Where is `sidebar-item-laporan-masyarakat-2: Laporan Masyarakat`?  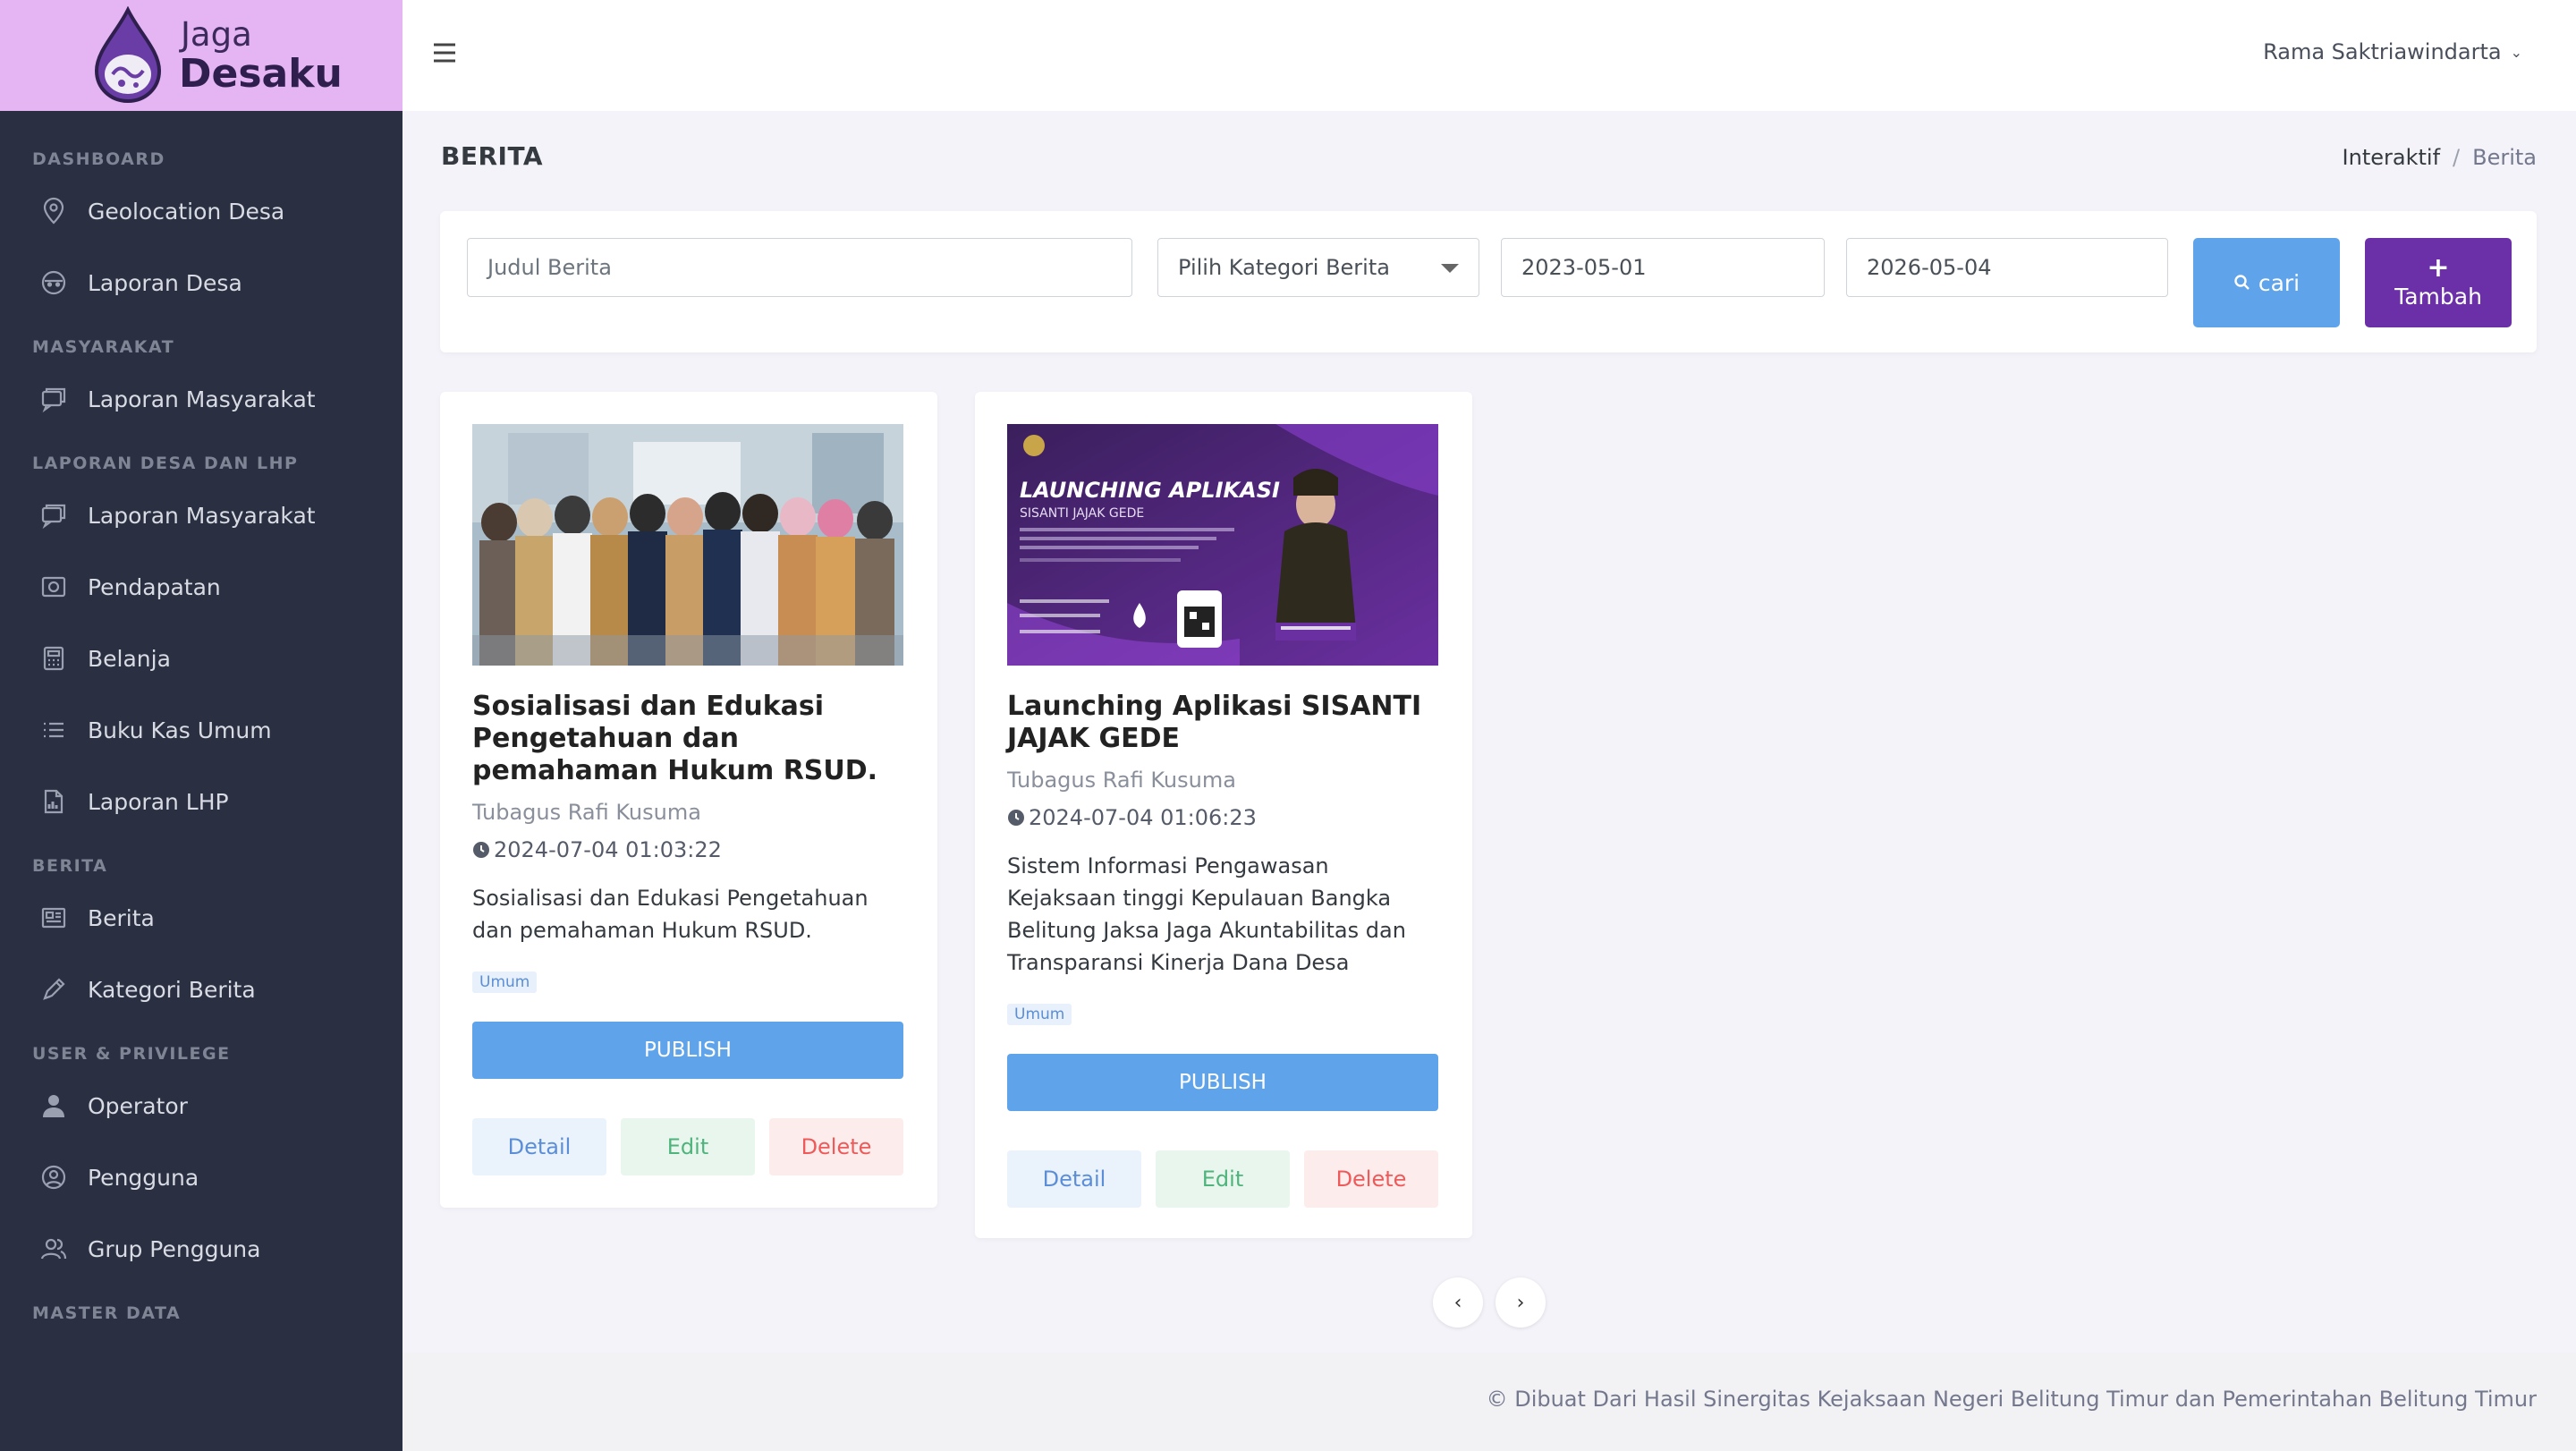
sidebar-item-laporan-masyarakat-2: Laporan Masyarakat is located at coordinates (201, 515).